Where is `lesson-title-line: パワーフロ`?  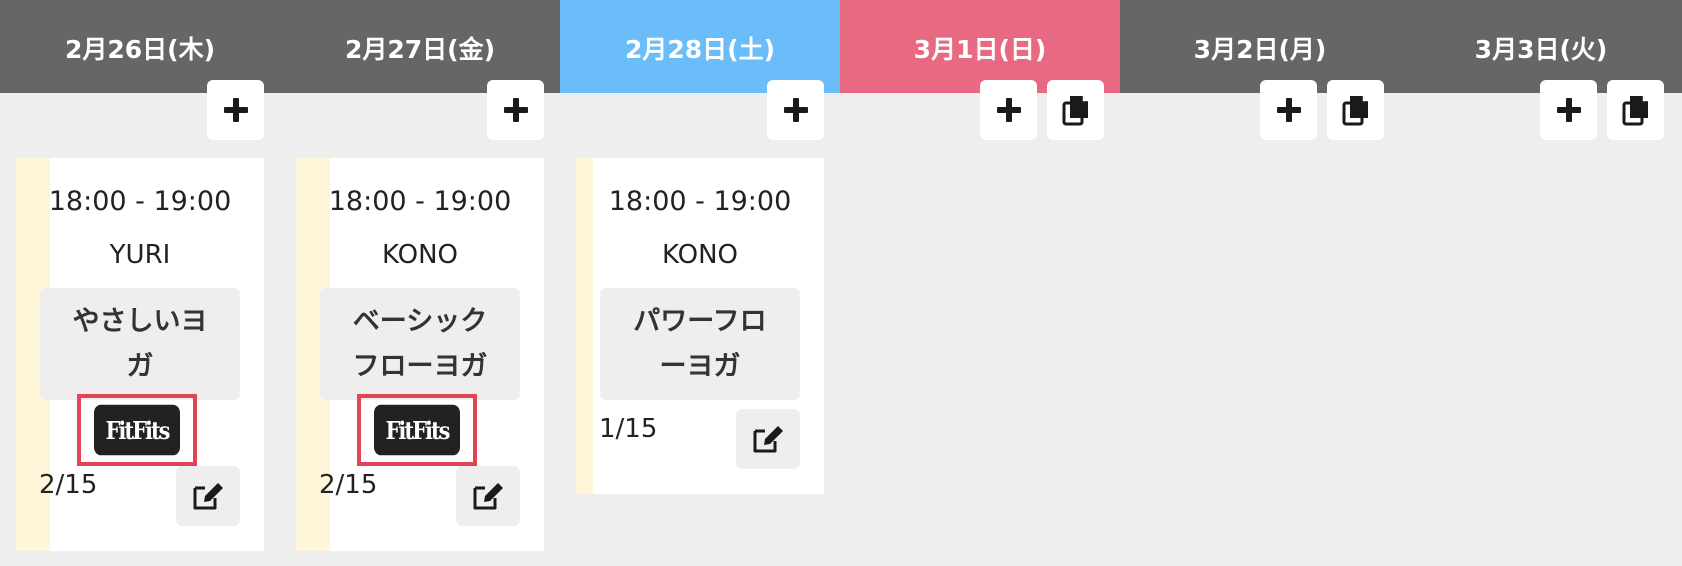
lesson-title-line: パワーフロ is located at coordinates (700, 321).